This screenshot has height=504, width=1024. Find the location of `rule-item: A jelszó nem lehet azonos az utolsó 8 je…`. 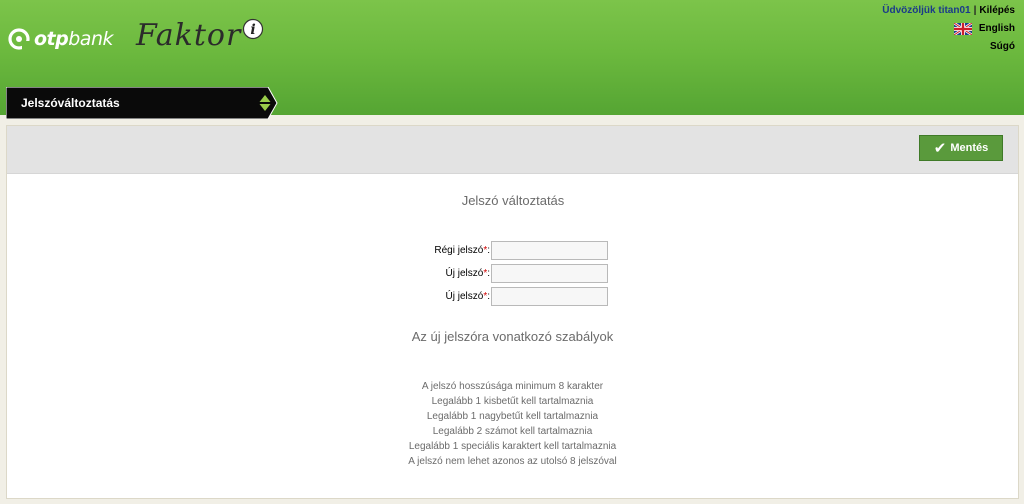

rule-item: A jelszó nem lehet azonos az utolsó 8 je… is located at coordinates (512, 461).